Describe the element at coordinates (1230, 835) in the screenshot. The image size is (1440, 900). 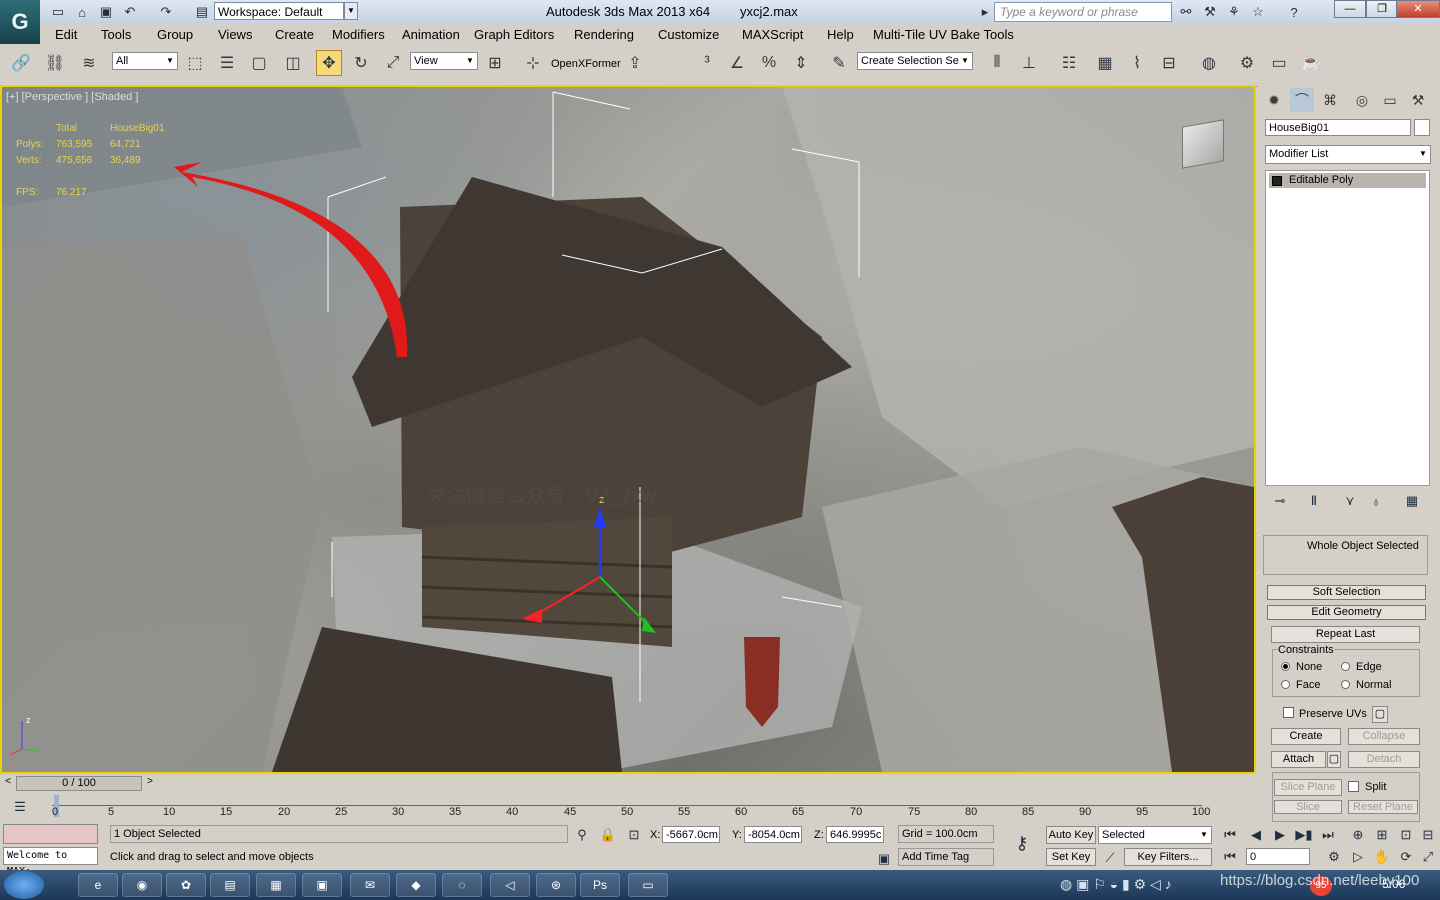
I see `go-to-start-icon: ⏮` at that location.